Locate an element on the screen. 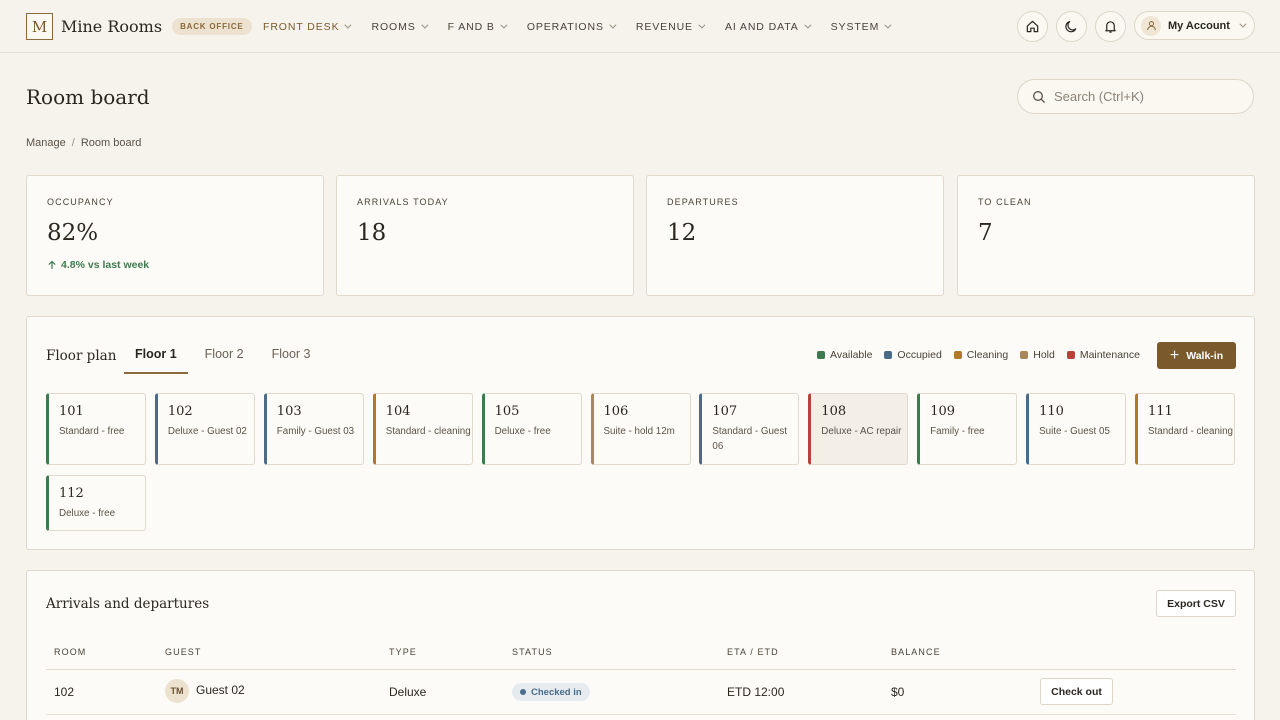  room-number: 107 is located at coordinates (725, 411).